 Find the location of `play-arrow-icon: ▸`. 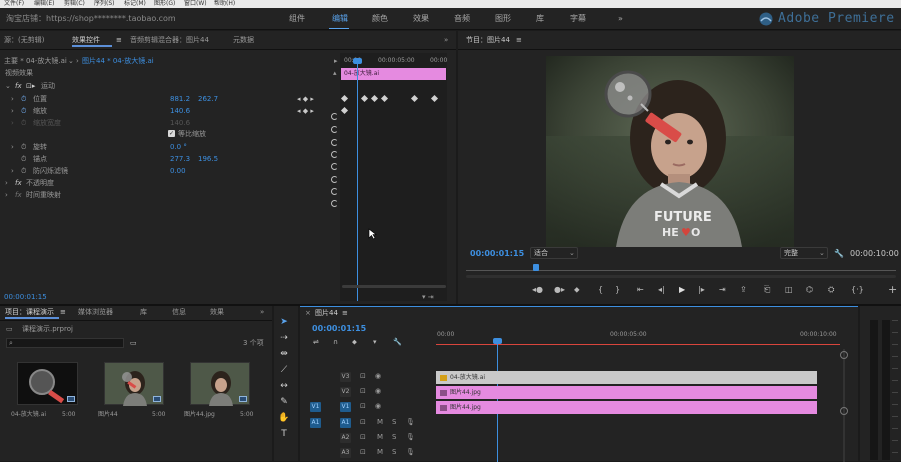

play-arrow-icon: ▸ is located at coordinates (336, 61).